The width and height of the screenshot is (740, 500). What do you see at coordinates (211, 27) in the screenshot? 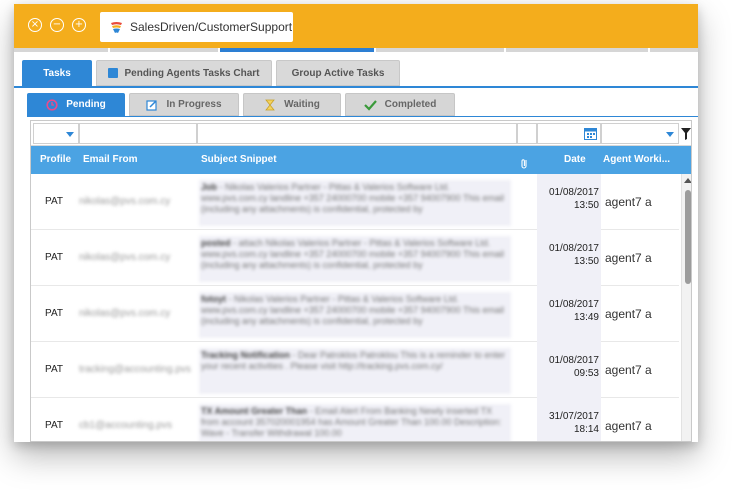
I see `window-title: SalesDriven/CustomerSupport` at bounding box center [211, 27].